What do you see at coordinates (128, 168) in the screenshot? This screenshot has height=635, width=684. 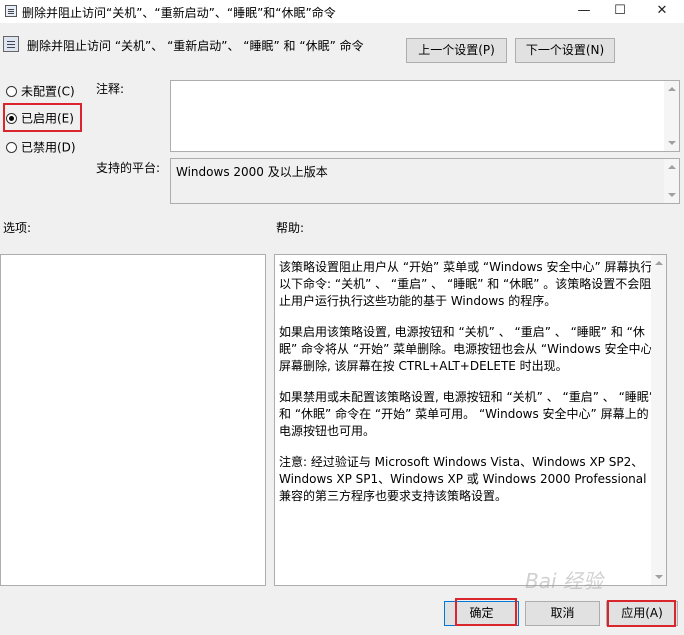 I see `platform-label: 支持的平台:` at bounding box center [128, 168].